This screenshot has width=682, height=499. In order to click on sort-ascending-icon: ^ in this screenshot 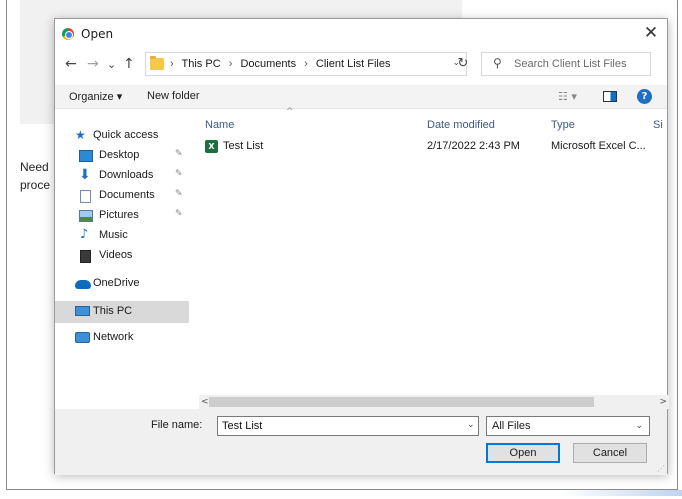, I will do `click(290, 112)`.